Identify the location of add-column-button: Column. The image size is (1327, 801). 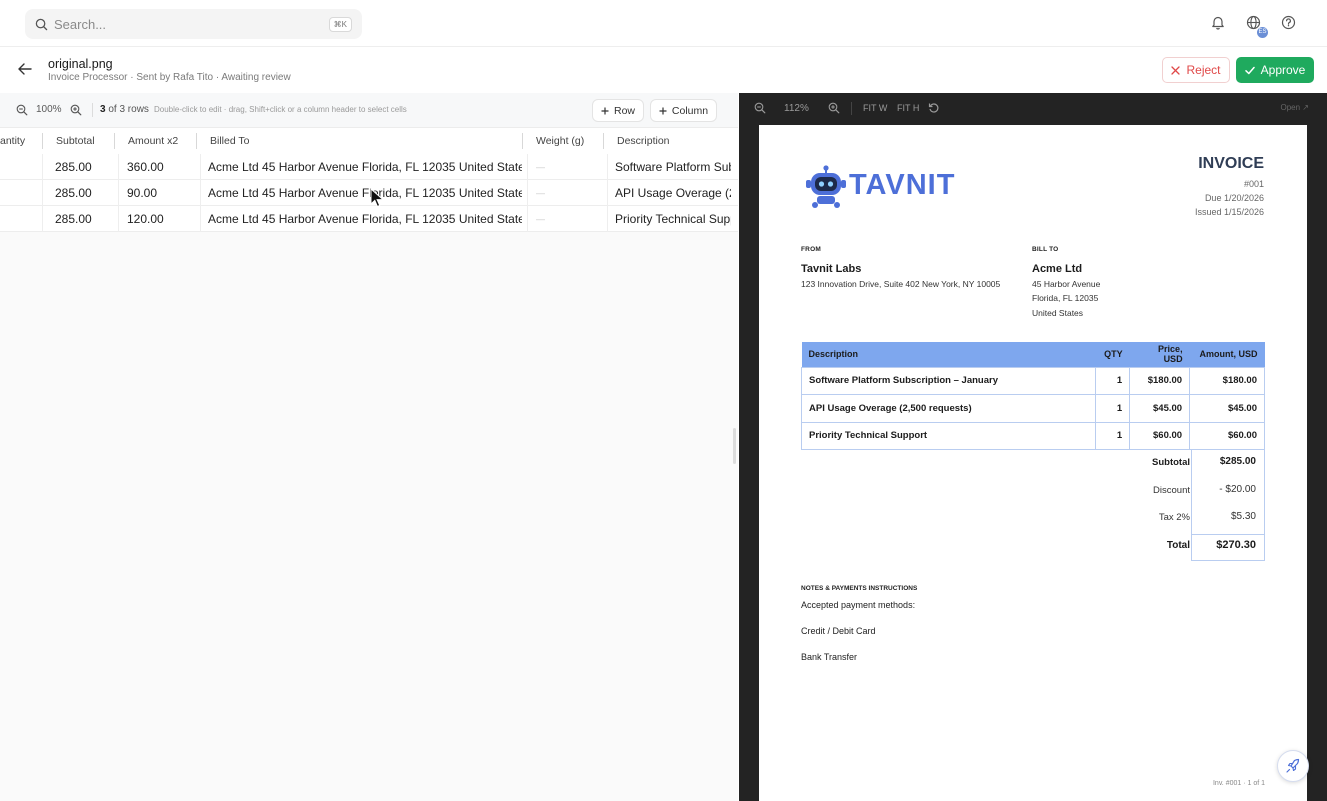
(683, 110).